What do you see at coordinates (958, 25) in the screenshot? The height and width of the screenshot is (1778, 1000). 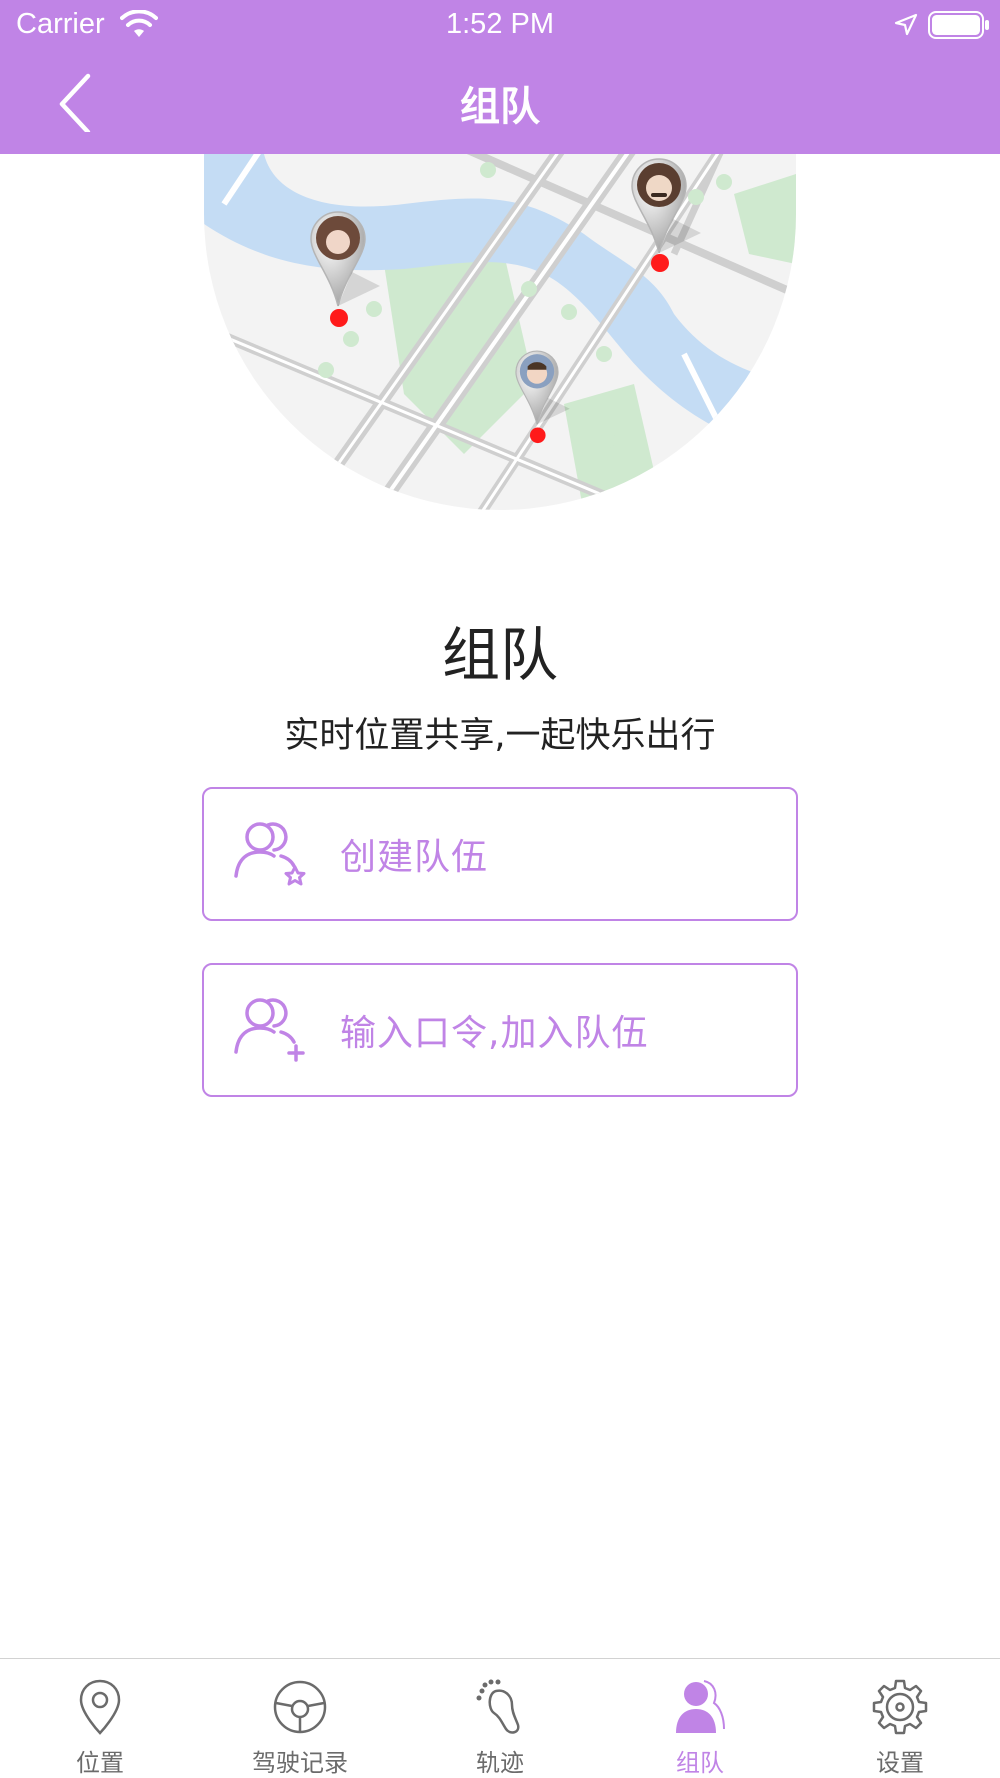 I see `battery-icon` at bounding box center [958, 25].